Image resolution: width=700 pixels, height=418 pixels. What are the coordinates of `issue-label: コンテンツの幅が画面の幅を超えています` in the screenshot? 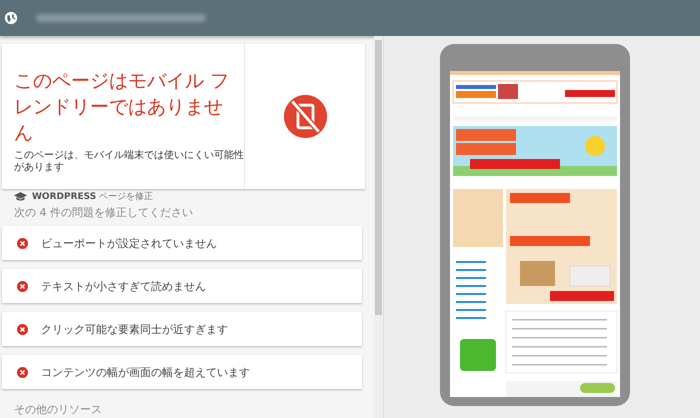 It's located at (145, 372).